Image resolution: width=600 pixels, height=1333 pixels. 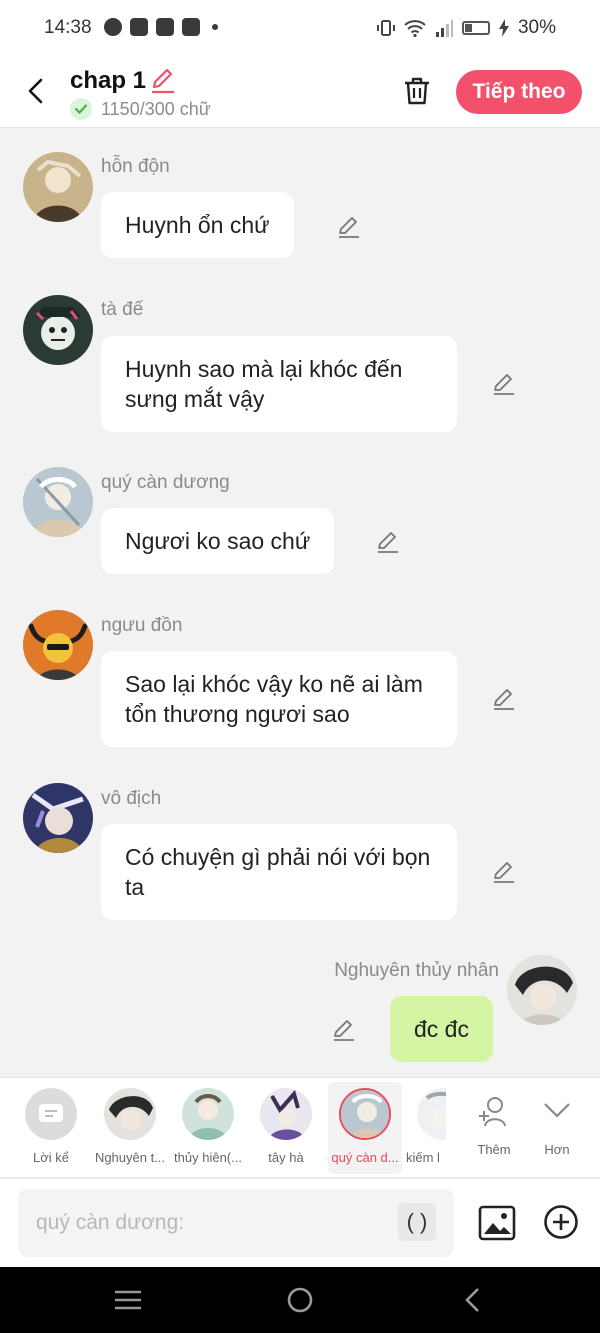 I want to click on status-right: 30%, so click(x=466, y=28).